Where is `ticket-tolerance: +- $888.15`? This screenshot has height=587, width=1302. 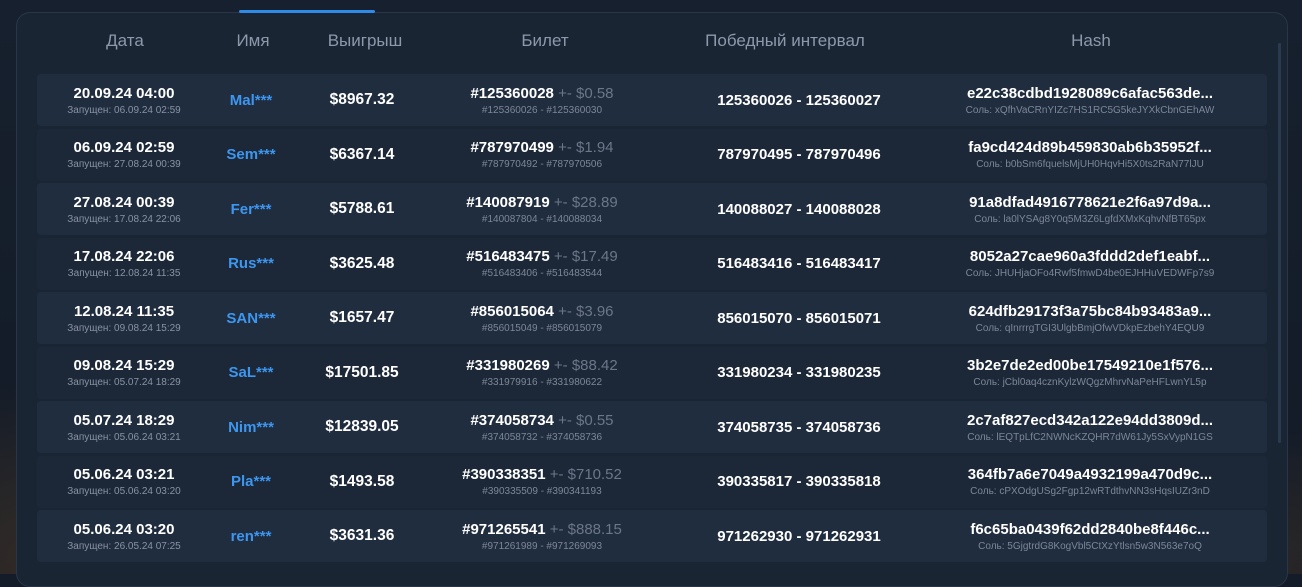
ticket-tolerance: +- $888.15 is located at coordinates (585, 529).